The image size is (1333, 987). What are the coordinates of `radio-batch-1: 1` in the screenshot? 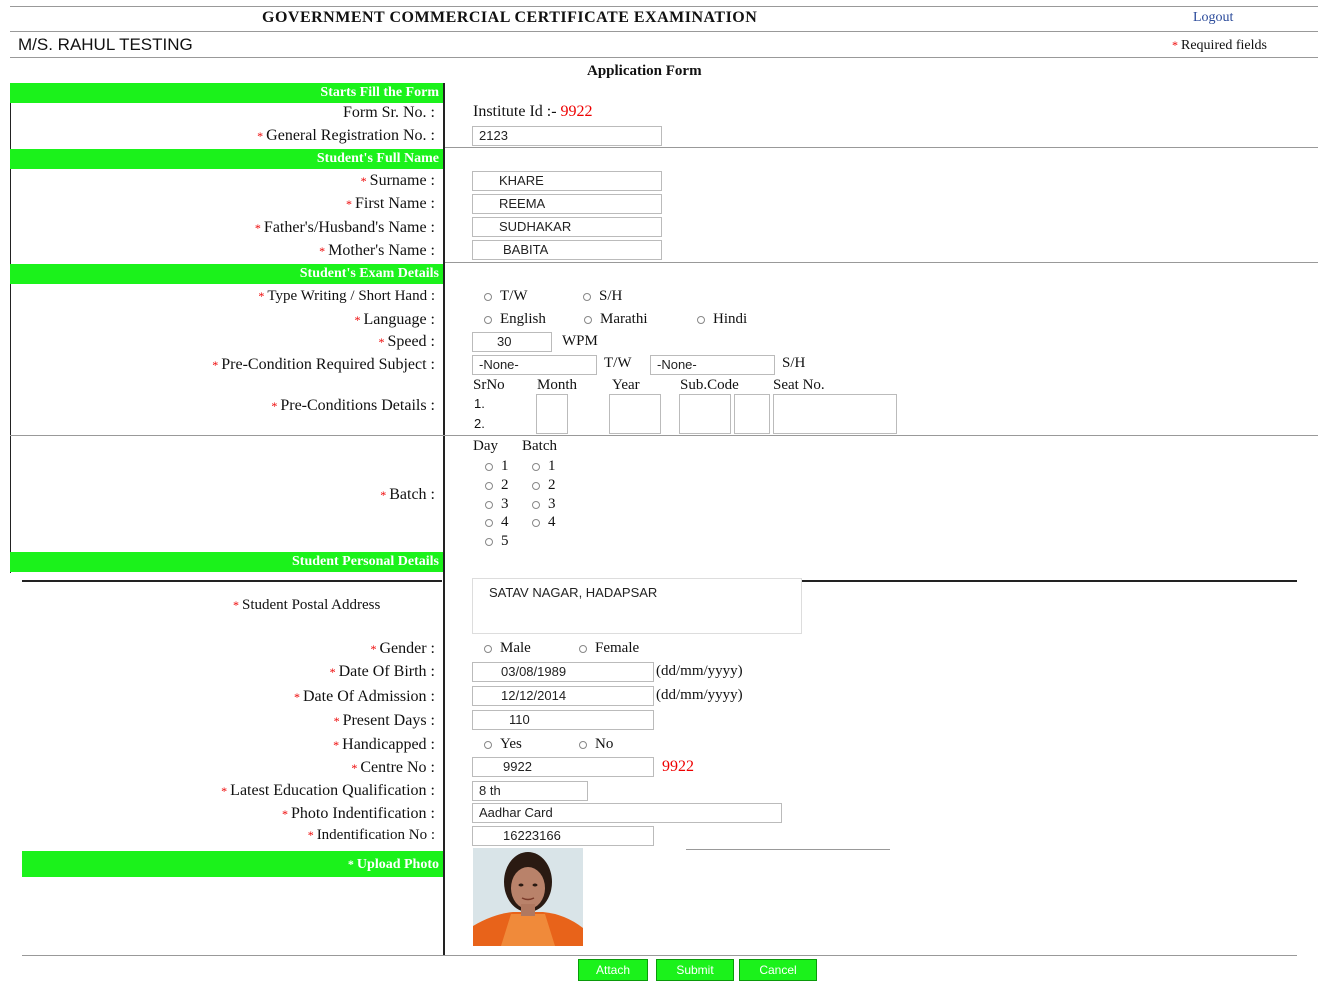 It's located at (544, 466).